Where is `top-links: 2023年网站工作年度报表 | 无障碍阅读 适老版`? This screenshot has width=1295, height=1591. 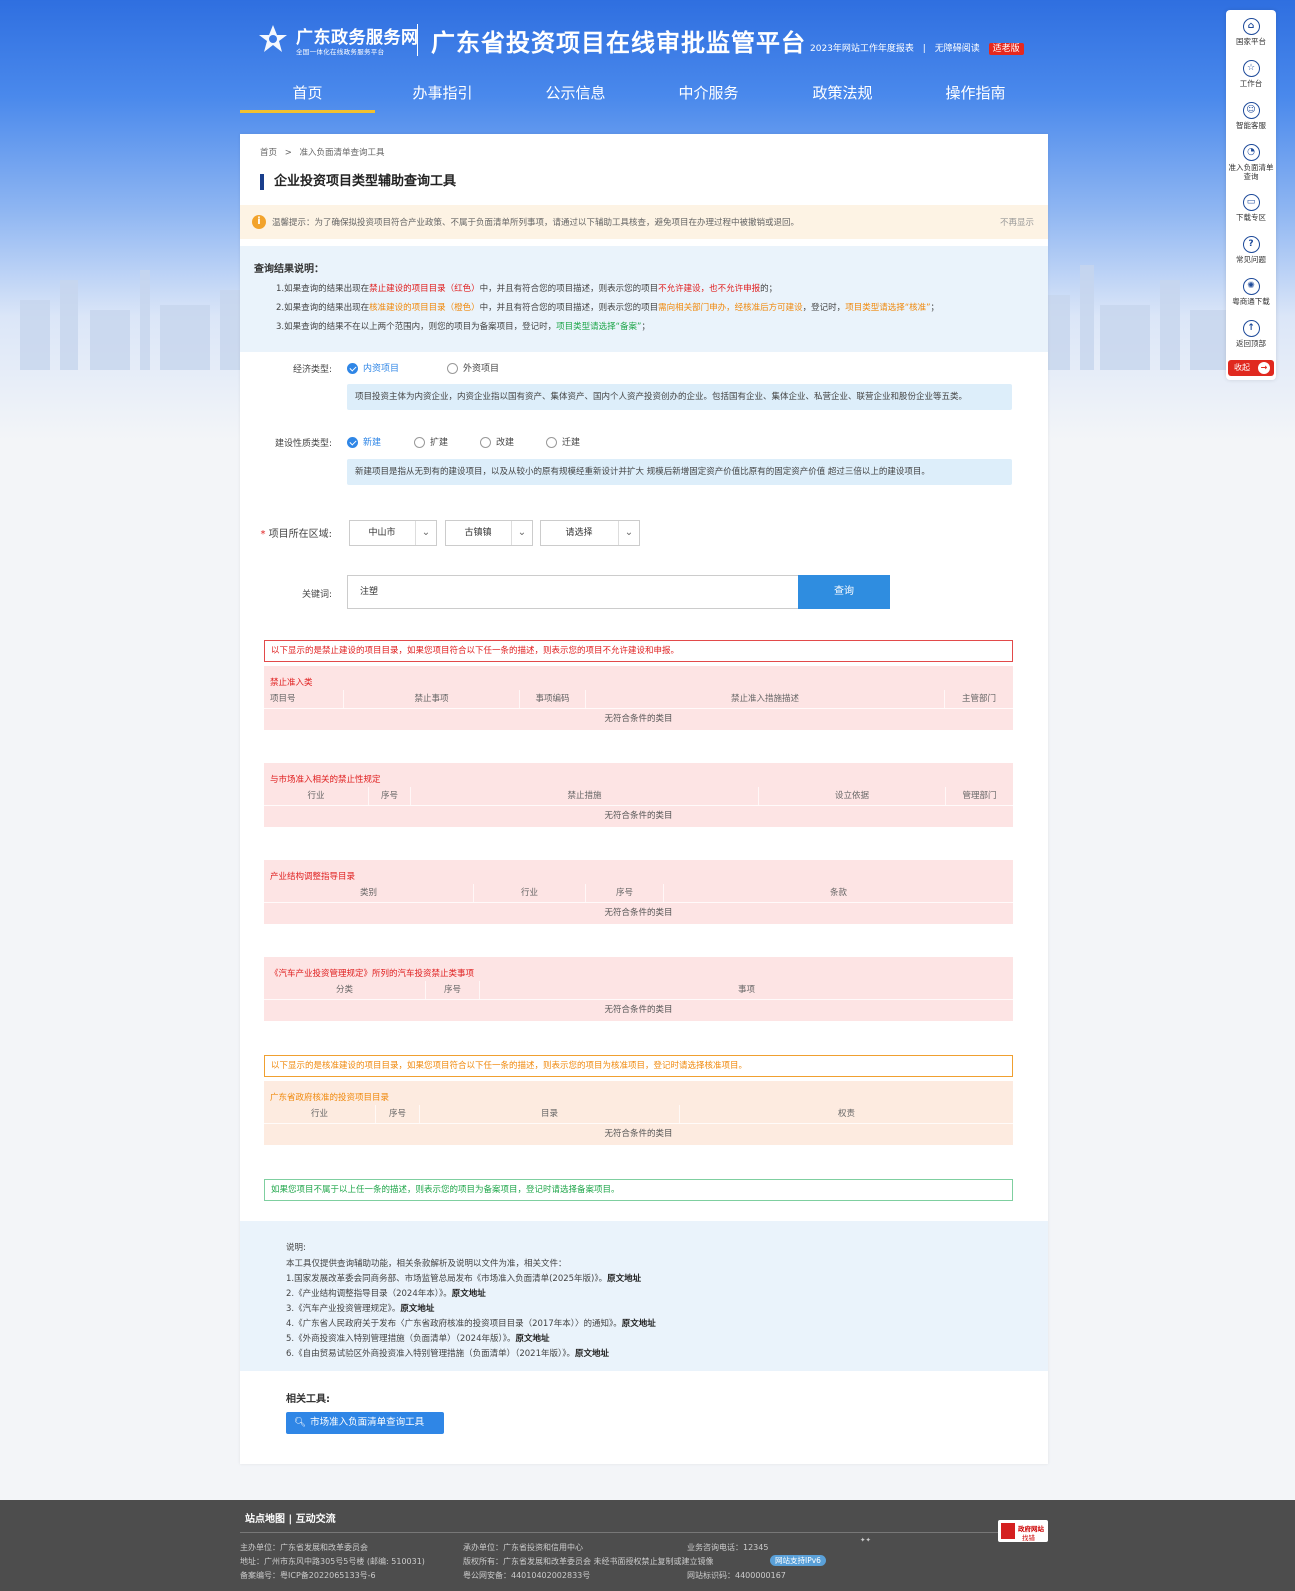 top-links: 2023年网站工作年度报表 | 无障碍阅读 适老版 is located at coordinates (920, 48).